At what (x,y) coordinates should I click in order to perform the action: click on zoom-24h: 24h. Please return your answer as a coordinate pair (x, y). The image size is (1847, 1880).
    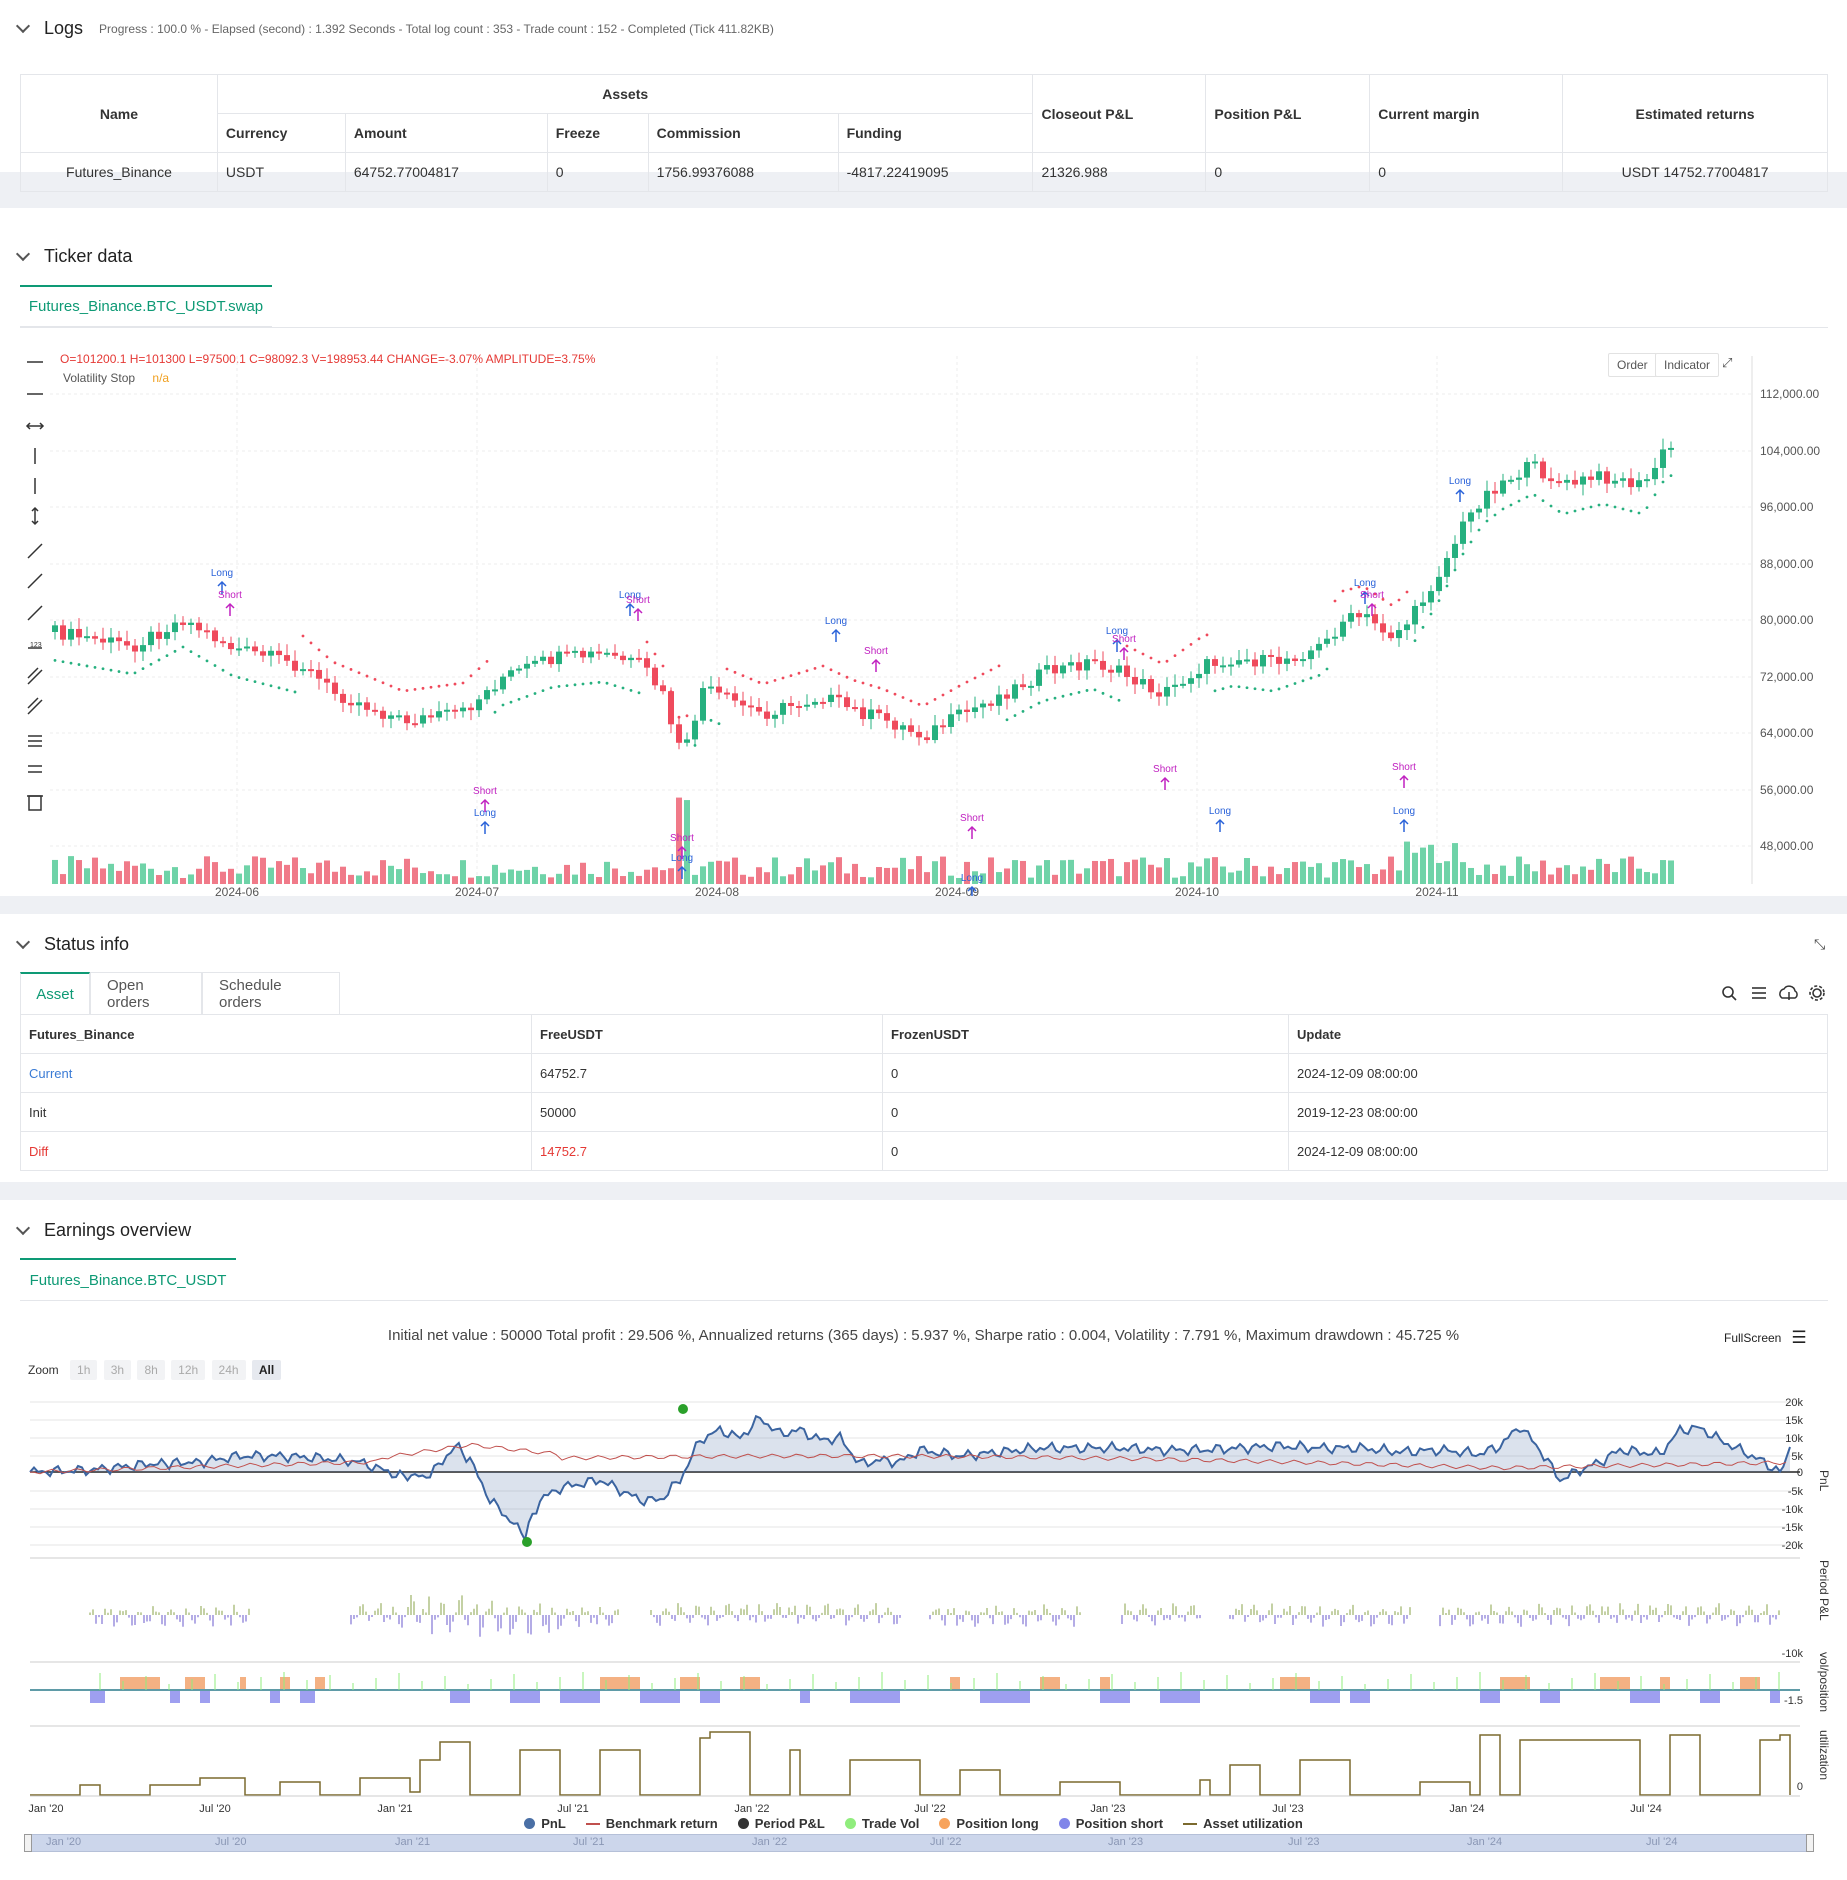
    Looking at the image, I should click on (228, 1370).